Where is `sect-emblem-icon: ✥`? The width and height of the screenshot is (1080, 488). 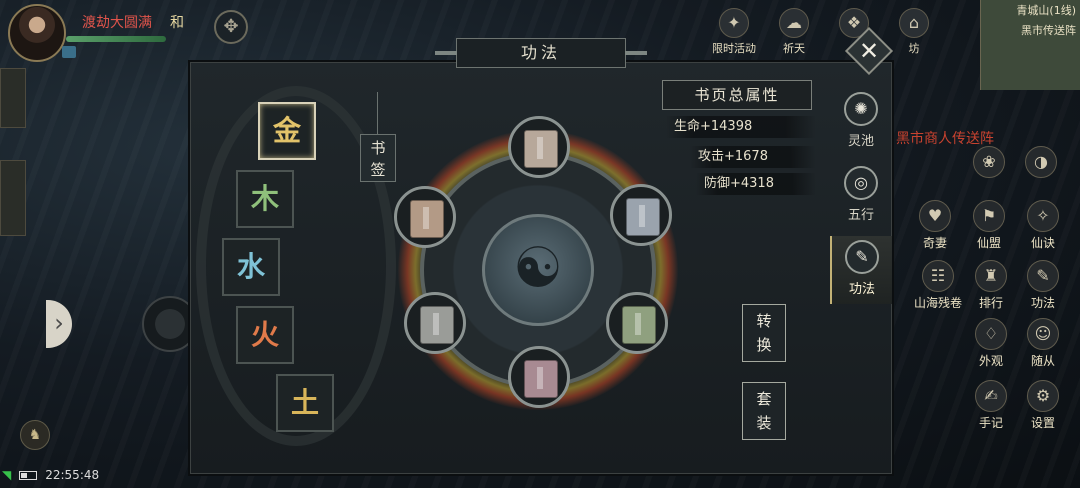 sect-emblem-icon: ✥ is located at coordinates (231, 27).